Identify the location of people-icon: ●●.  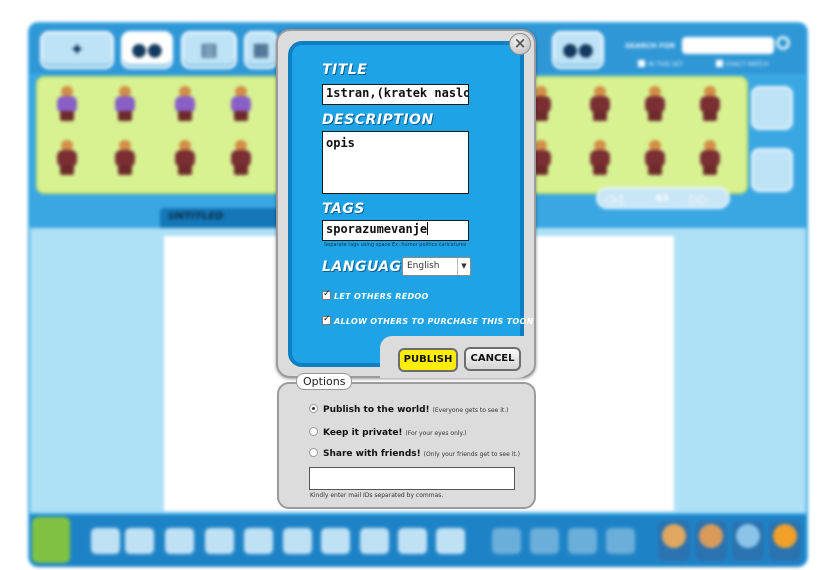
(147, 50).